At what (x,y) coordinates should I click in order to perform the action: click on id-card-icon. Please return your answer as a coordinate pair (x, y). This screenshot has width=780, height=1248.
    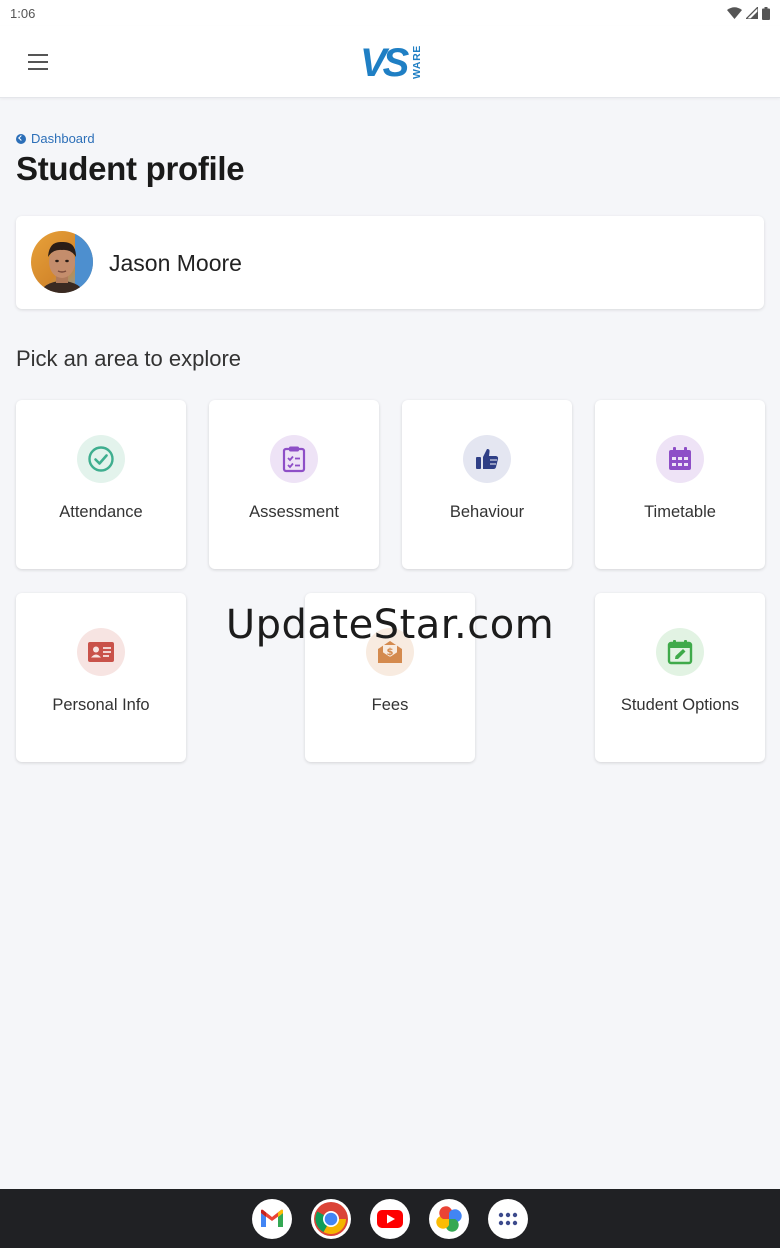
    Looking at the image, I should click on (101, 652).